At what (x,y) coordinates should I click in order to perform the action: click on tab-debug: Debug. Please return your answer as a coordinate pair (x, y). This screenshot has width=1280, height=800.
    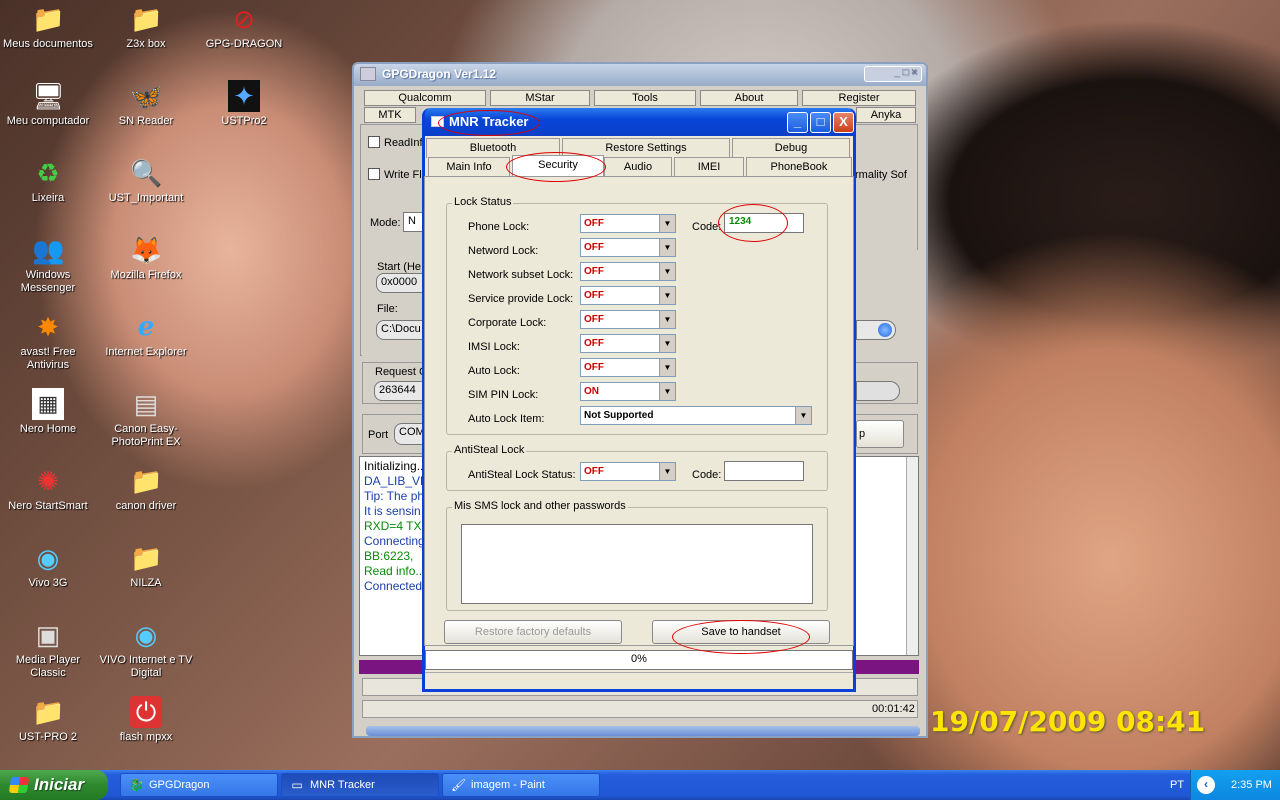
    Looking at the image, I should click on (791, 148).